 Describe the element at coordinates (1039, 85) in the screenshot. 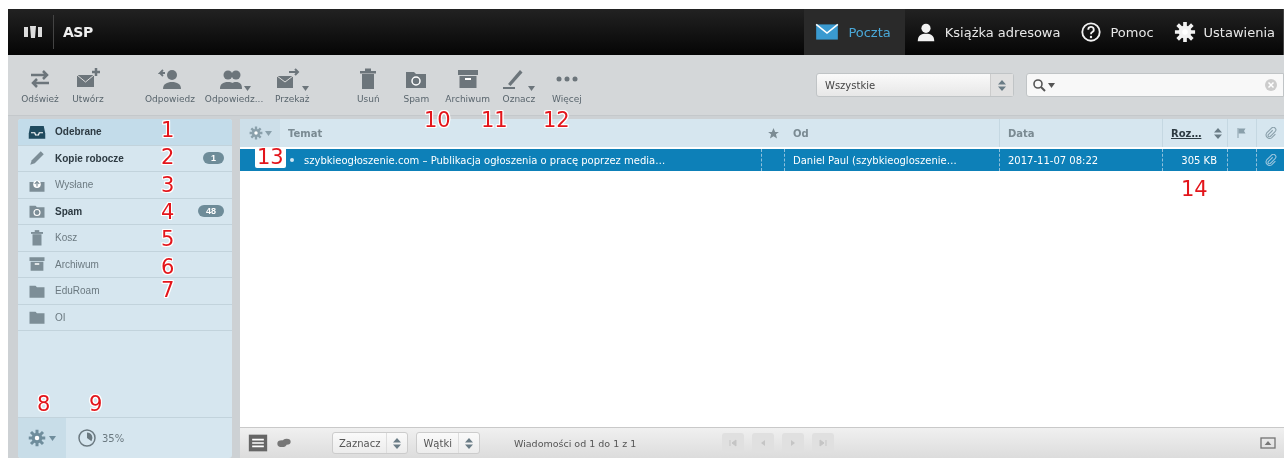

I see `search-icon` at that location.